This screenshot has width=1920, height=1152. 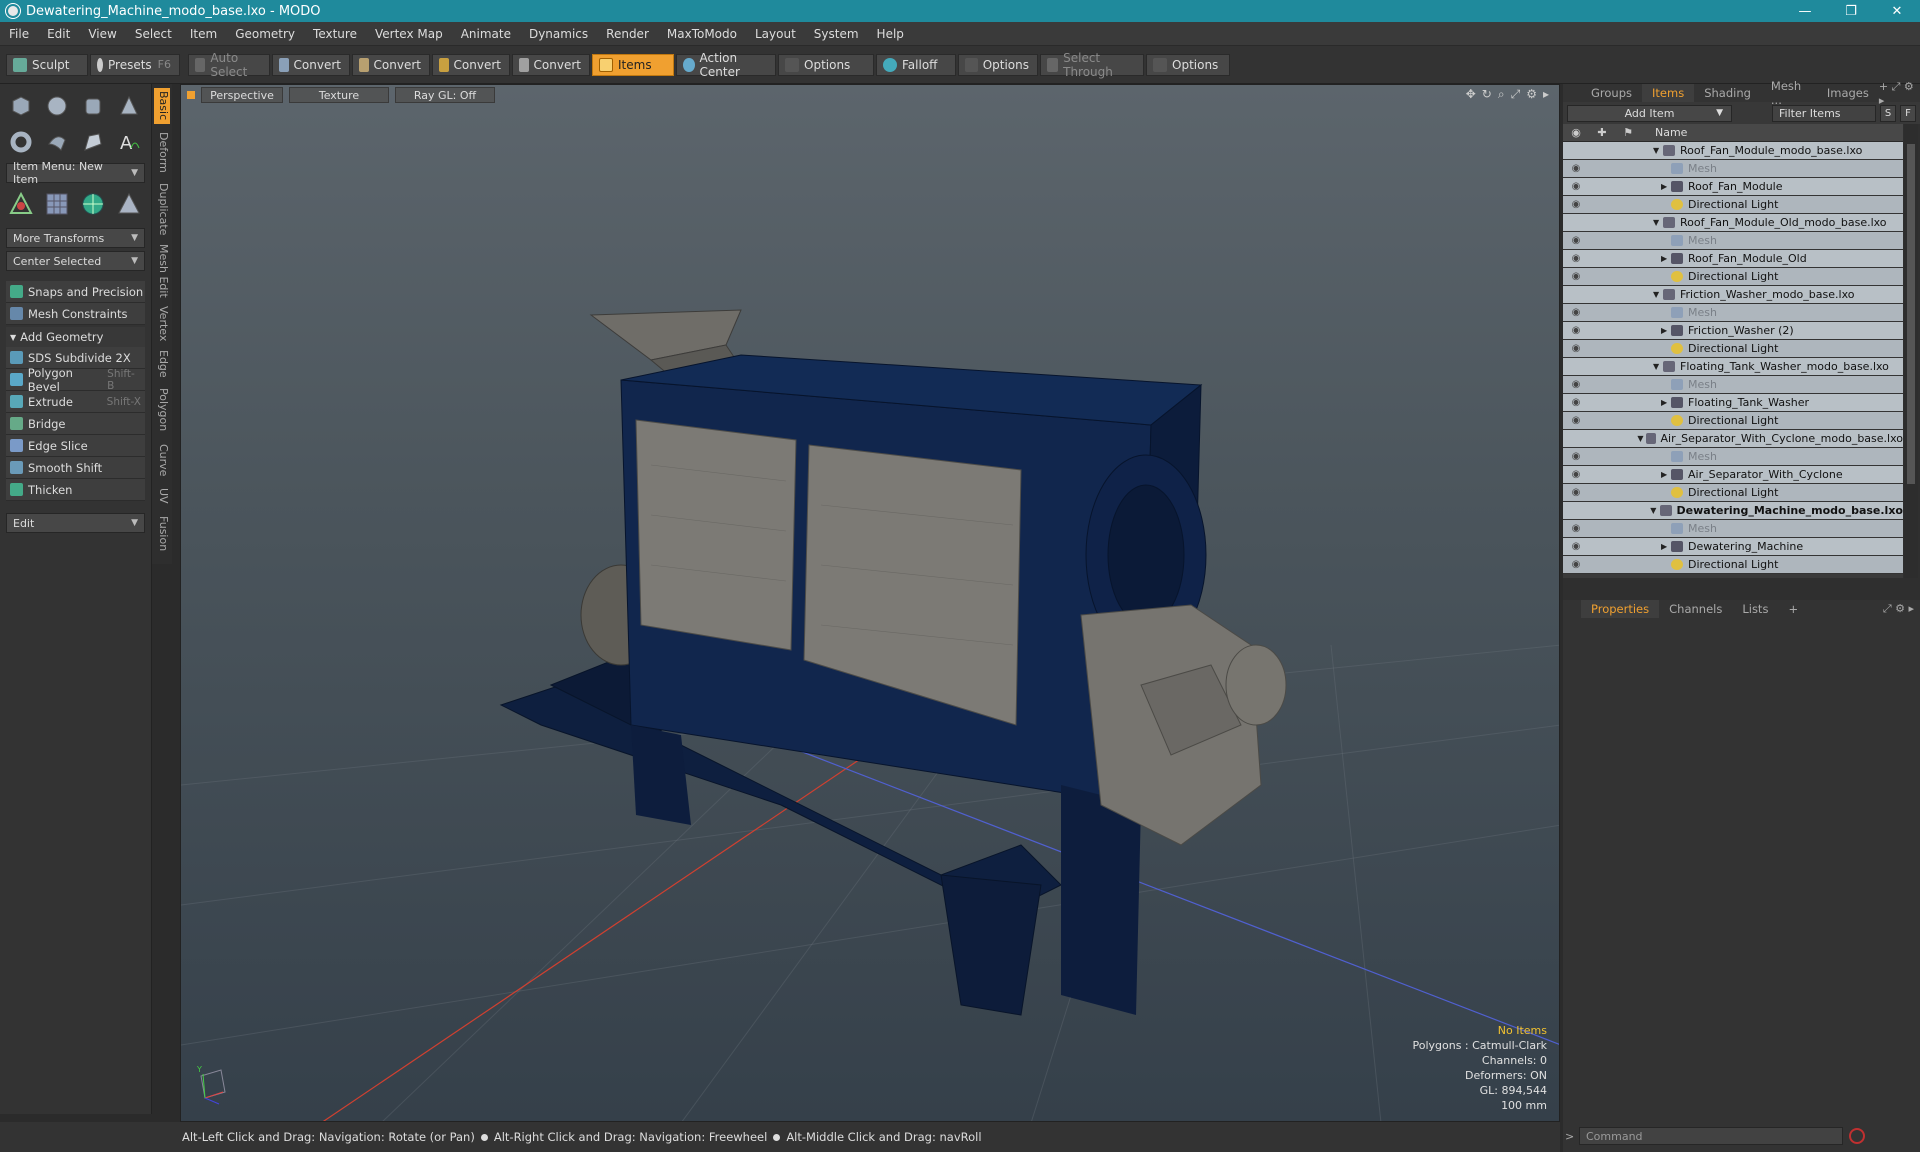 I want to click on f-button: F, so click(x=1908, y=113).